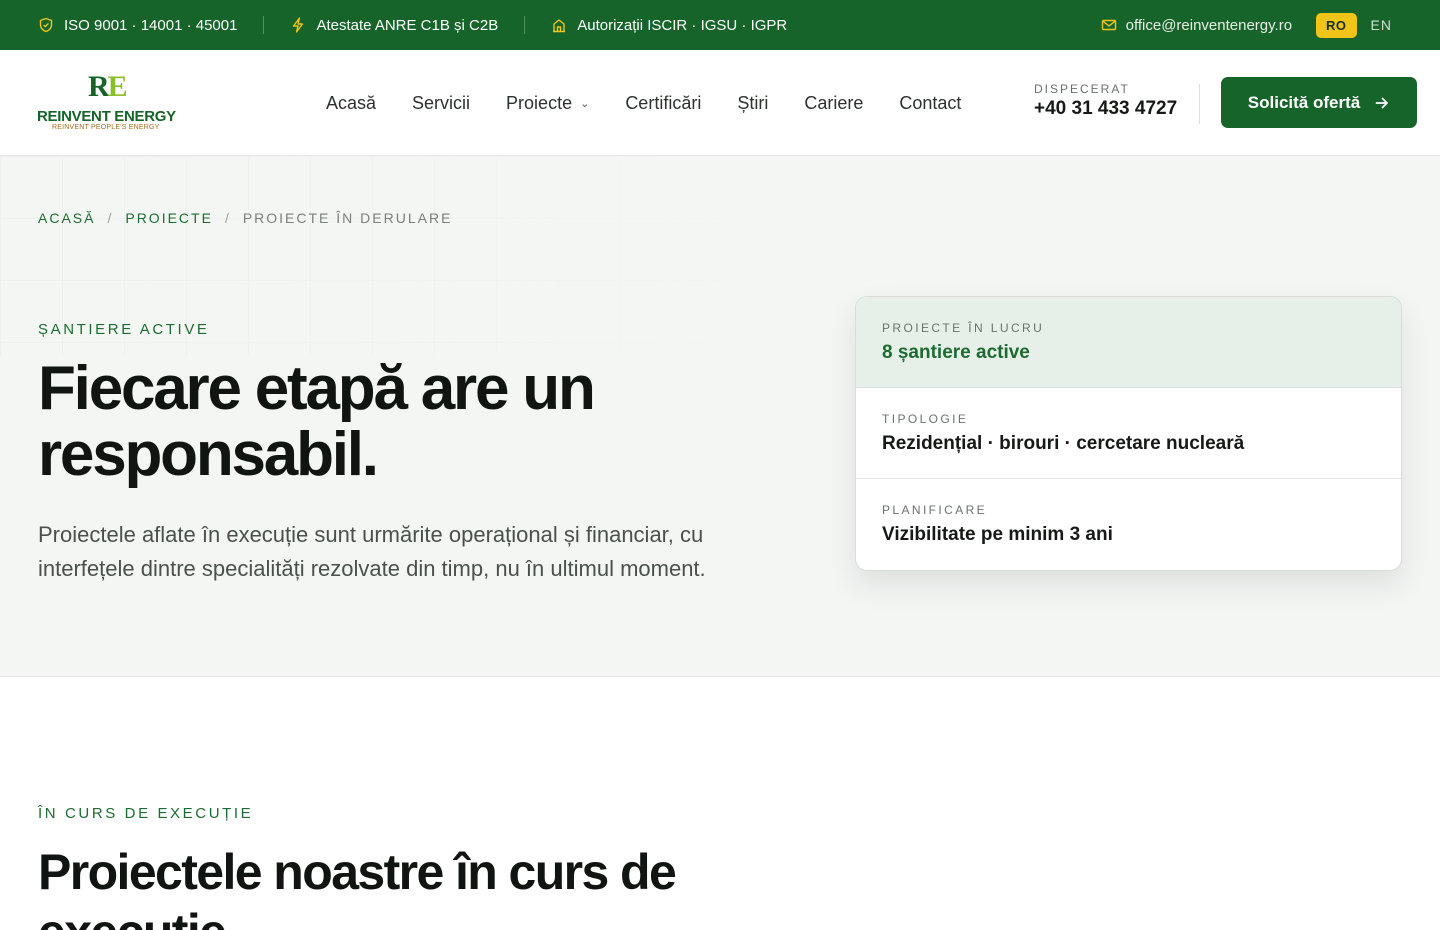  I want to click on cert-iso-label: ISO 9001 · 14001 · 45001, so click(151, 25).